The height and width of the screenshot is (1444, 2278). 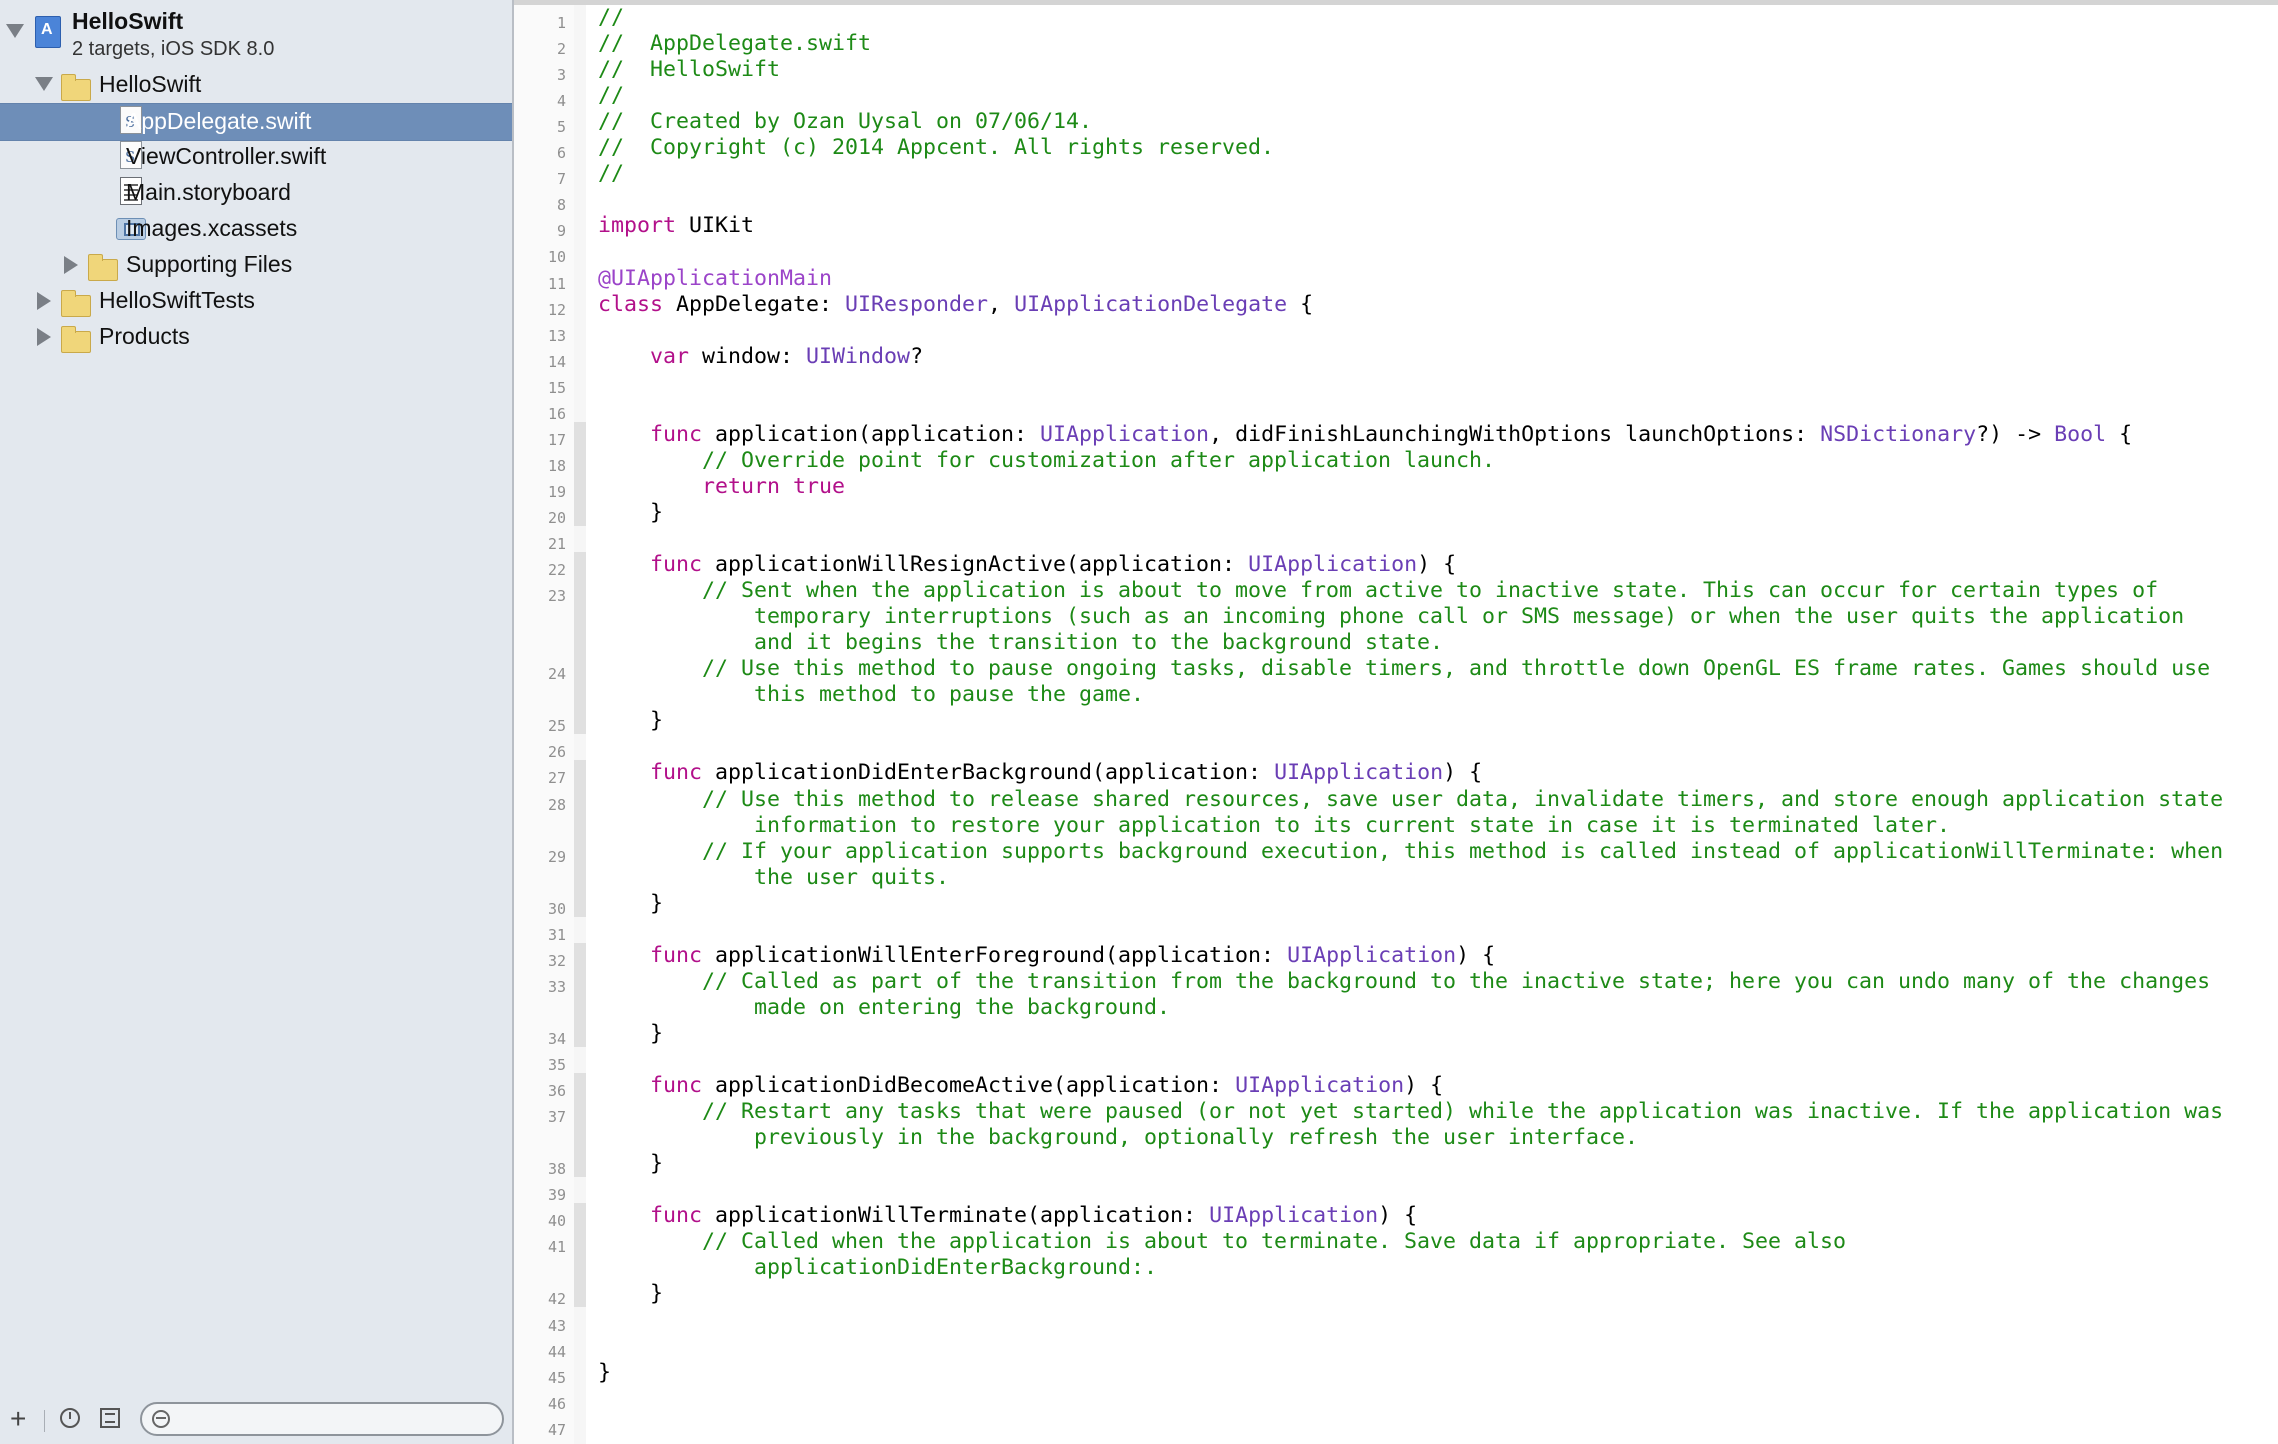 I want to click on line-number: 38, so click(x=556, y=1169).